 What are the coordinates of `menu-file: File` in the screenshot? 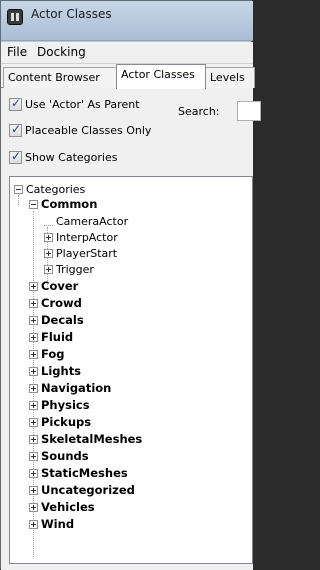 It's located at (17, 52).